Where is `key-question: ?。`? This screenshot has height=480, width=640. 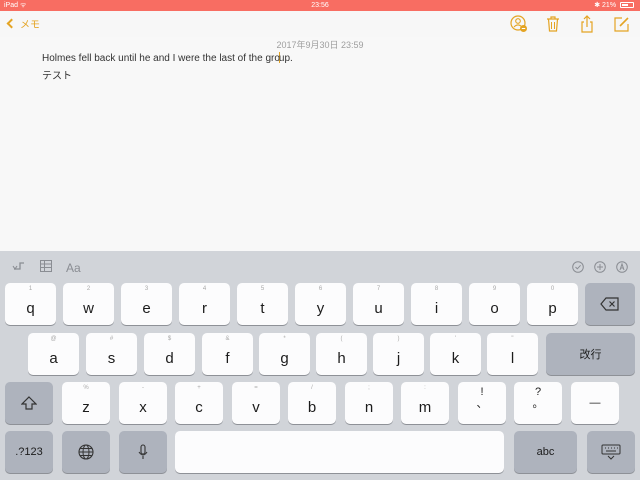 key-question: ?。 is located at coordinates (538, 403).